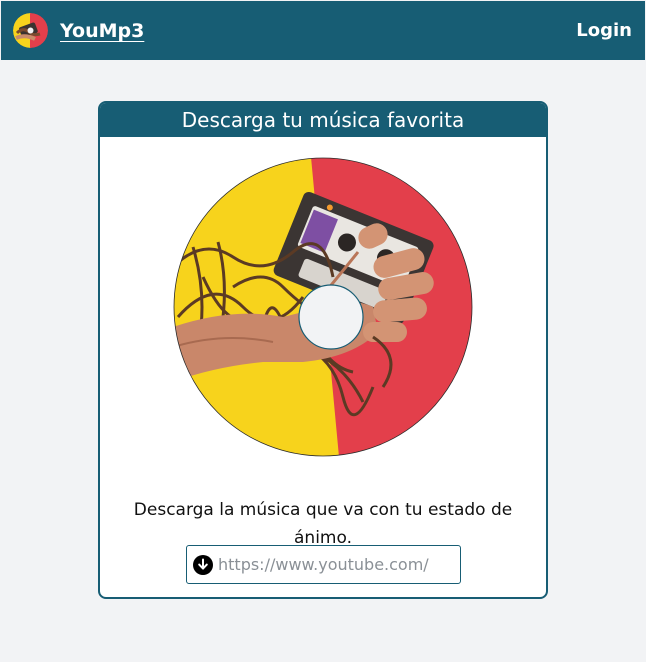 Image resolution: width=646 pixels, height=662 pixels. Describe the element at coordinates (323, 120) in the screenshot. I see `card-title: Descarga tu música favorita` at that location.